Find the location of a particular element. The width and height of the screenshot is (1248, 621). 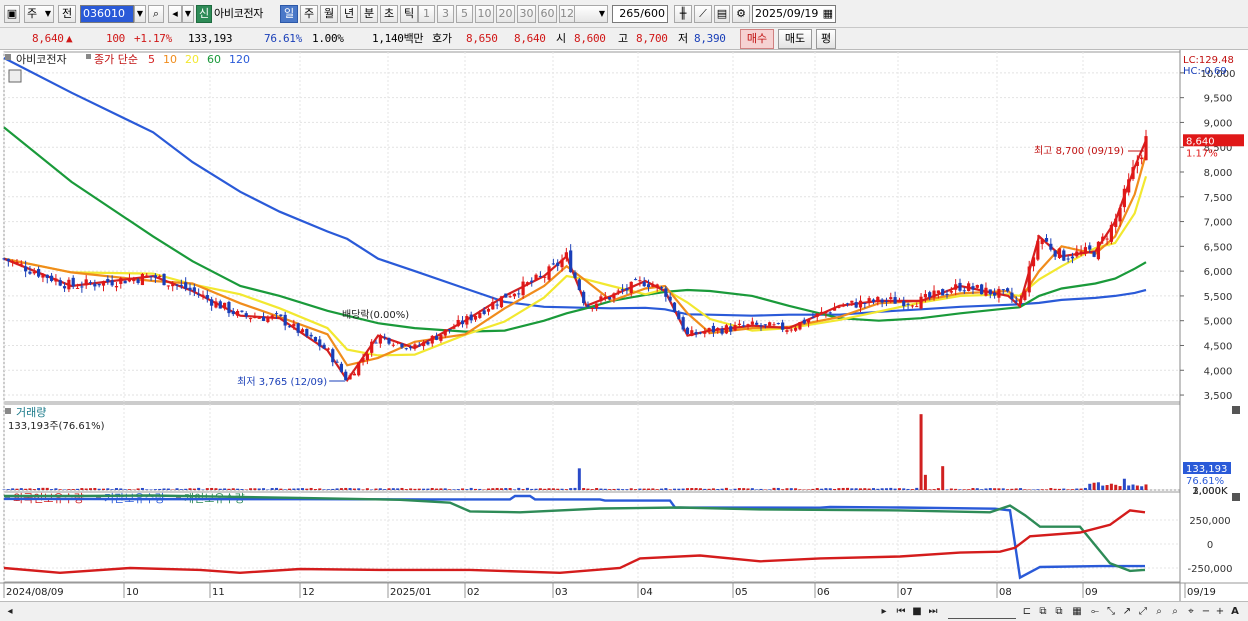

kind-button: 전 is located at coordinates (67, 14).